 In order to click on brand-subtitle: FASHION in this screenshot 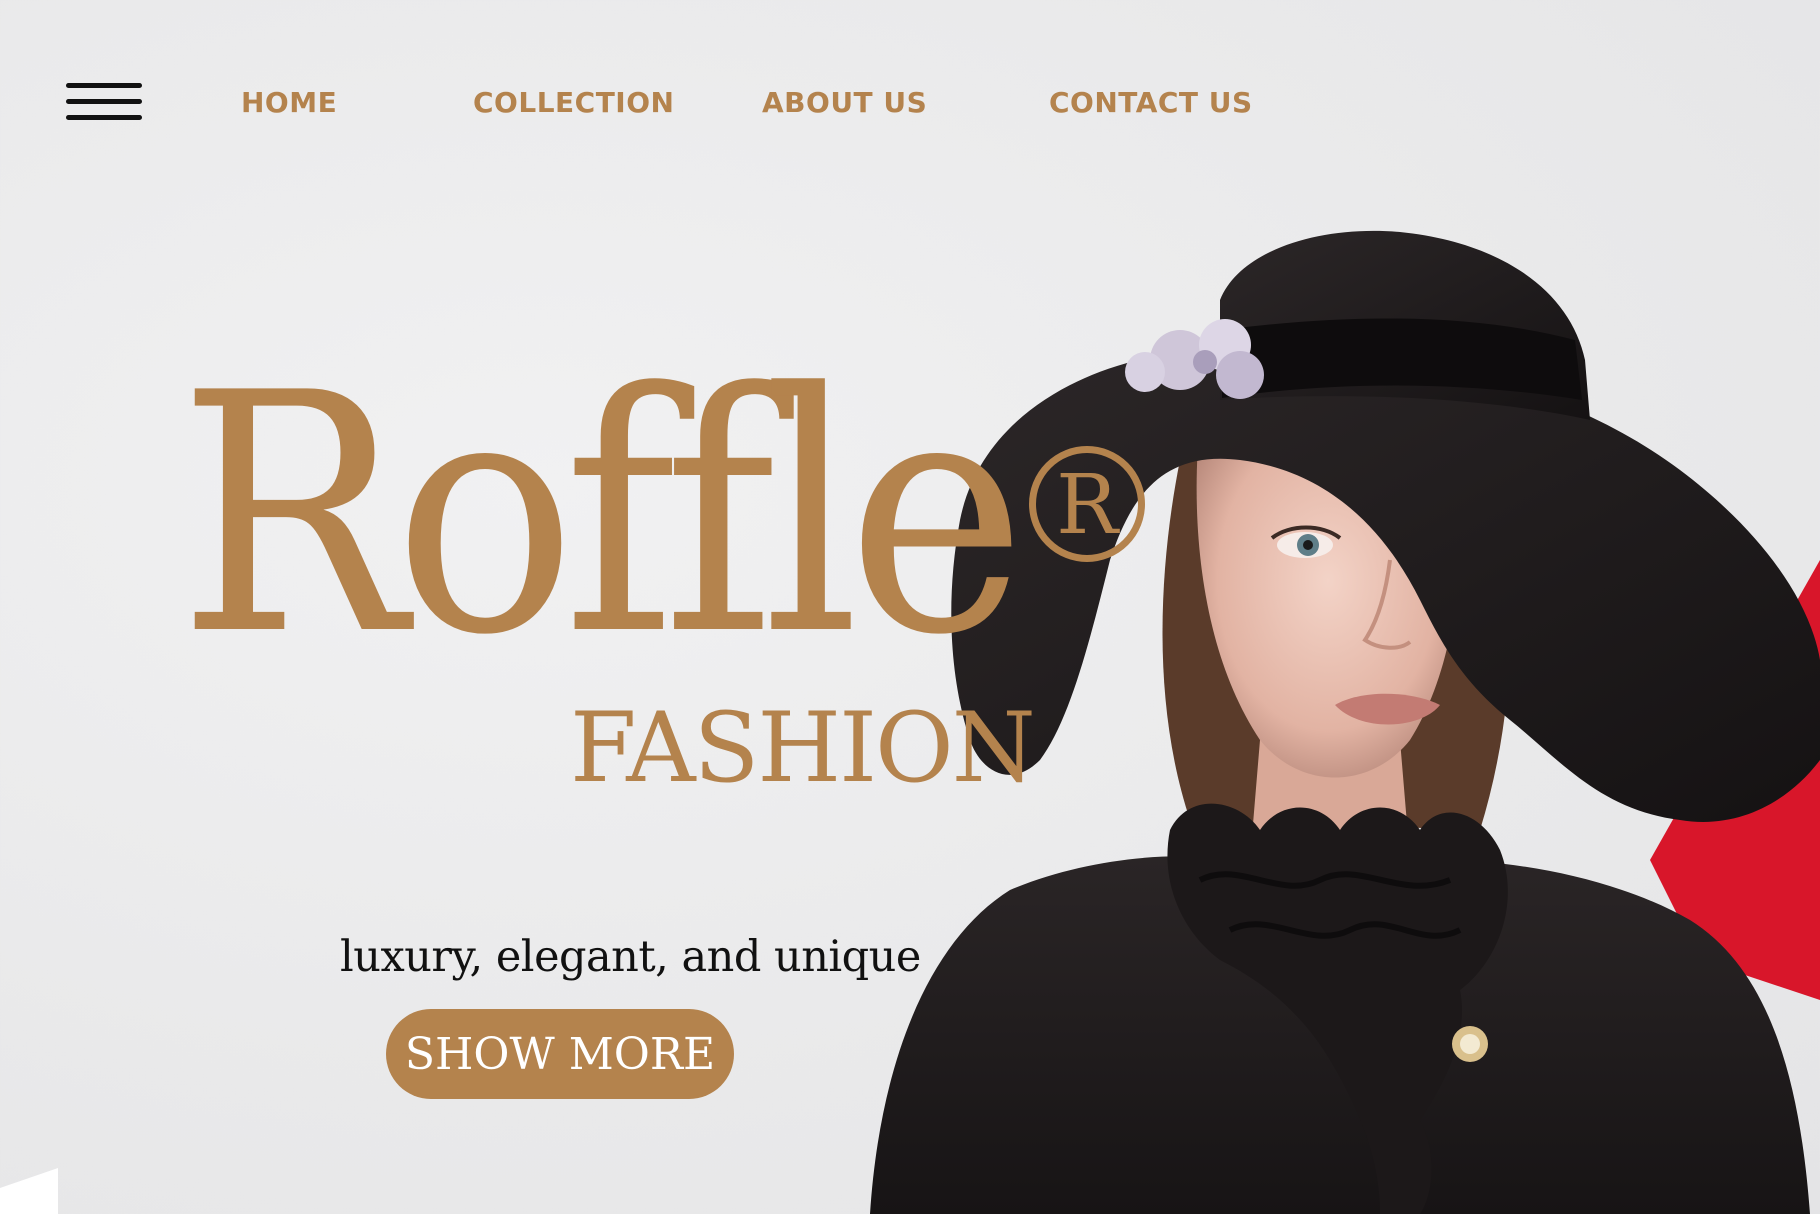, I will do `click(803, 748)`.